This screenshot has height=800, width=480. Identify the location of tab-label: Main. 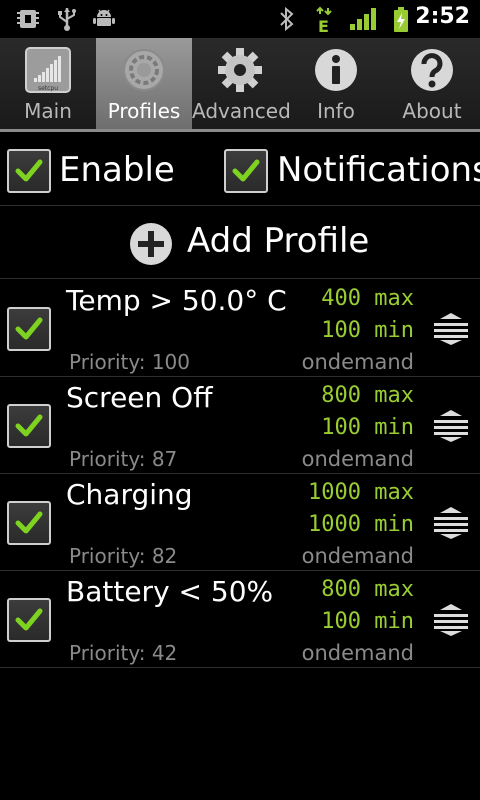
(48, 111).